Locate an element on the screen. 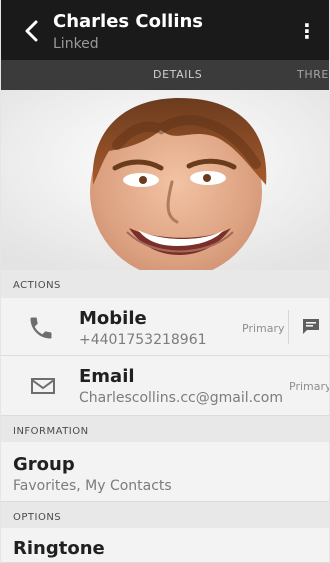 The width and height of the screenshot is (330, 563). phone-icon is located at coordinates (41, 328).